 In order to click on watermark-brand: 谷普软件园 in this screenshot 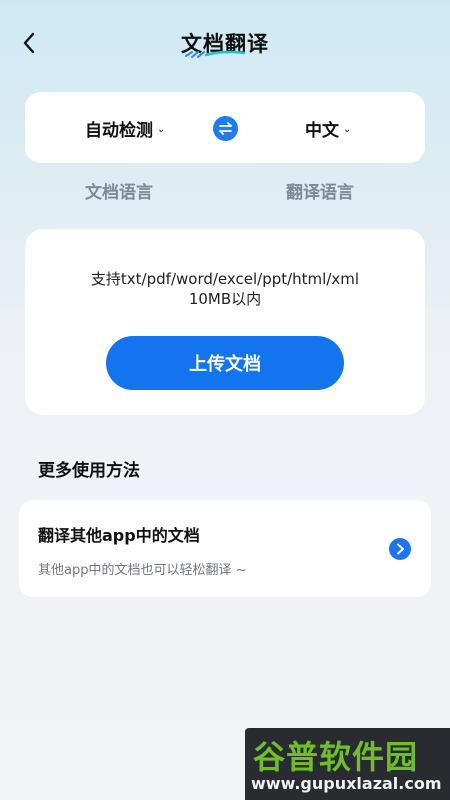, I will do `click(336, 757)`.